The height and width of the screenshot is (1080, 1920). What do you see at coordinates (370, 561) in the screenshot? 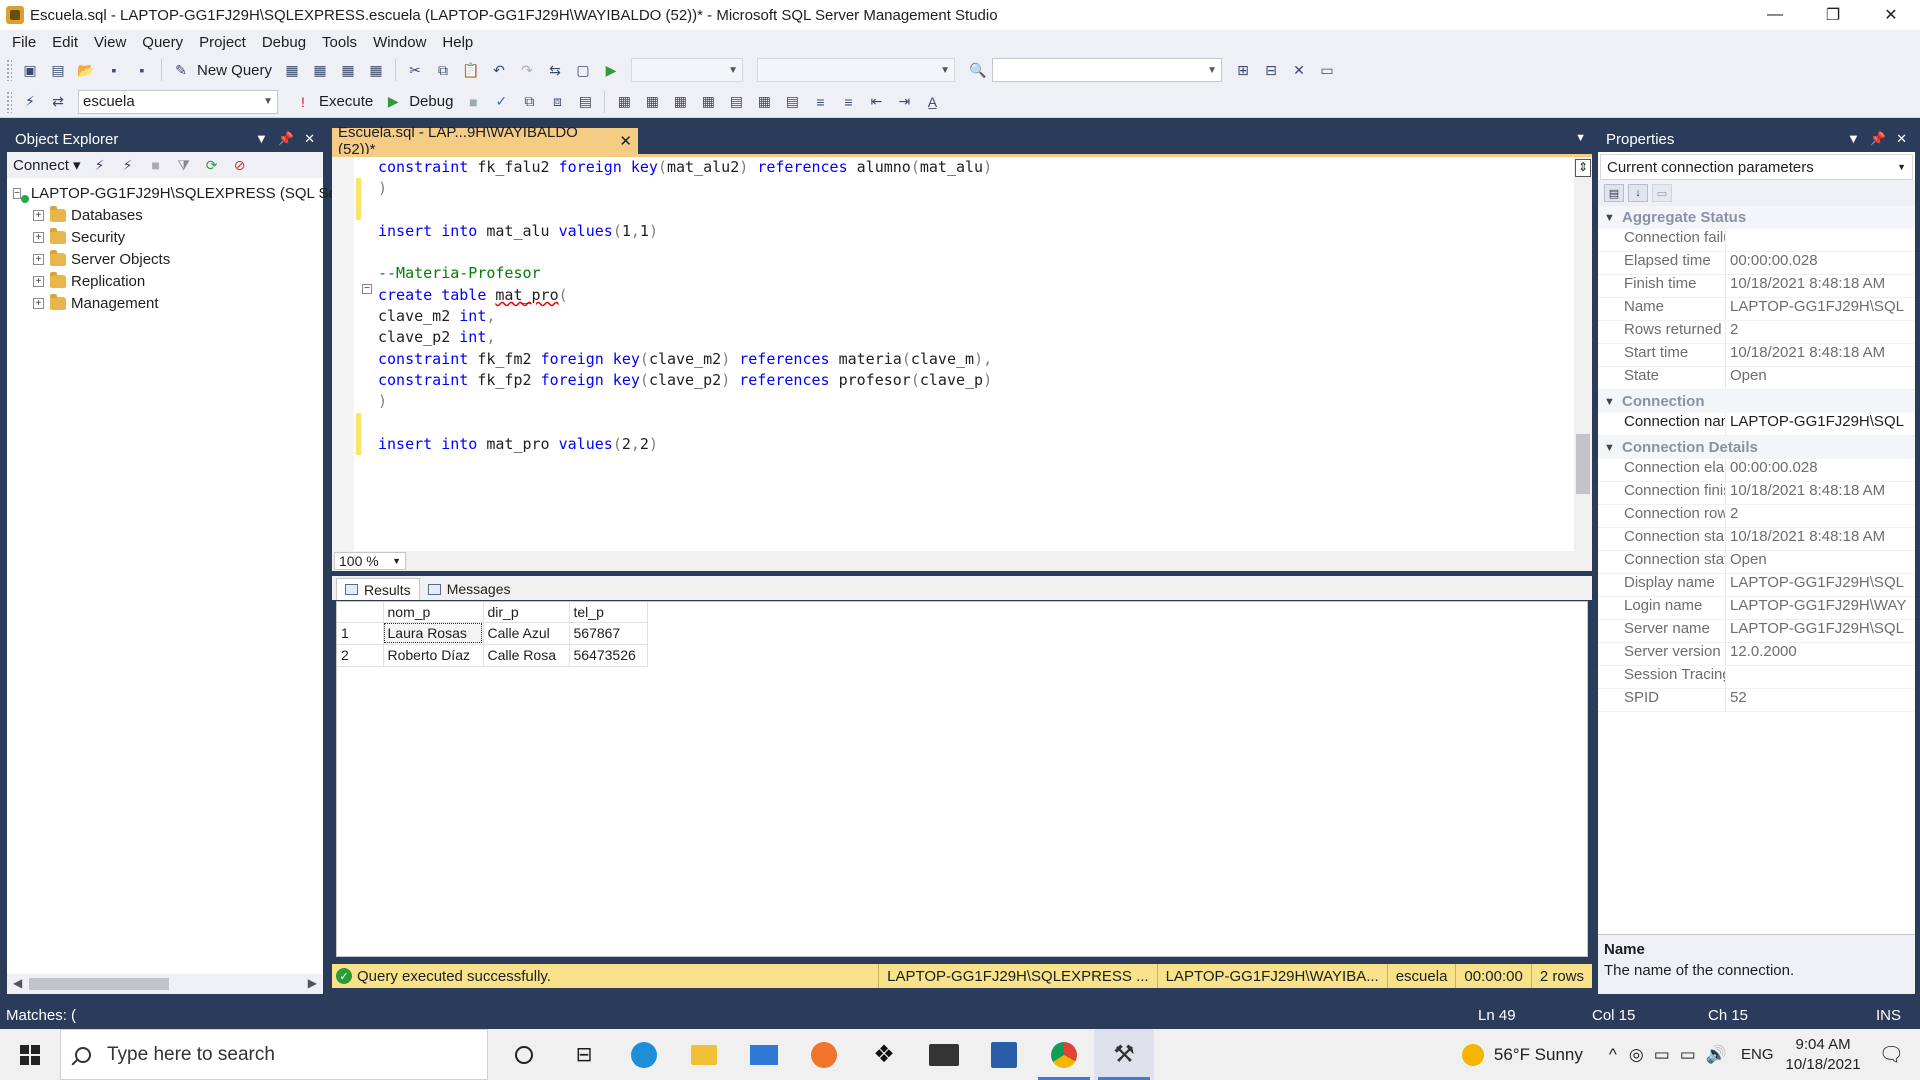
I see `zoom-selector: 100 % ▼` at bounding box center [370, 561].